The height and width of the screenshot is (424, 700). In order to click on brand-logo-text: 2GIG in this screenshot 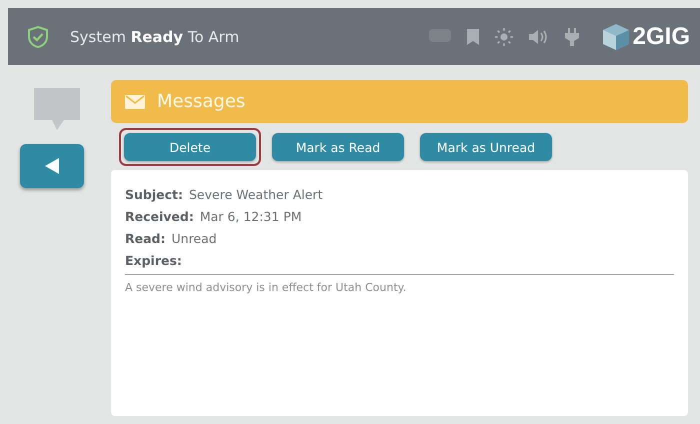, I will do `click(661, 36)`.